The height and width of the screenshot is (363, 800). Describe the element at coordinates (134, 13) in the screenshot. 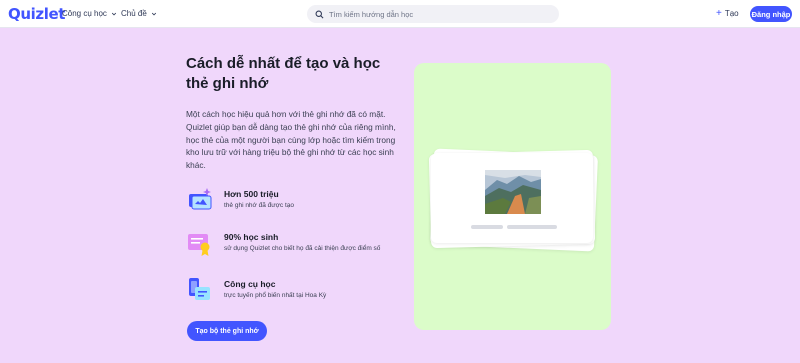

I see `nav-subjects-label: Chủ đề` at that location.